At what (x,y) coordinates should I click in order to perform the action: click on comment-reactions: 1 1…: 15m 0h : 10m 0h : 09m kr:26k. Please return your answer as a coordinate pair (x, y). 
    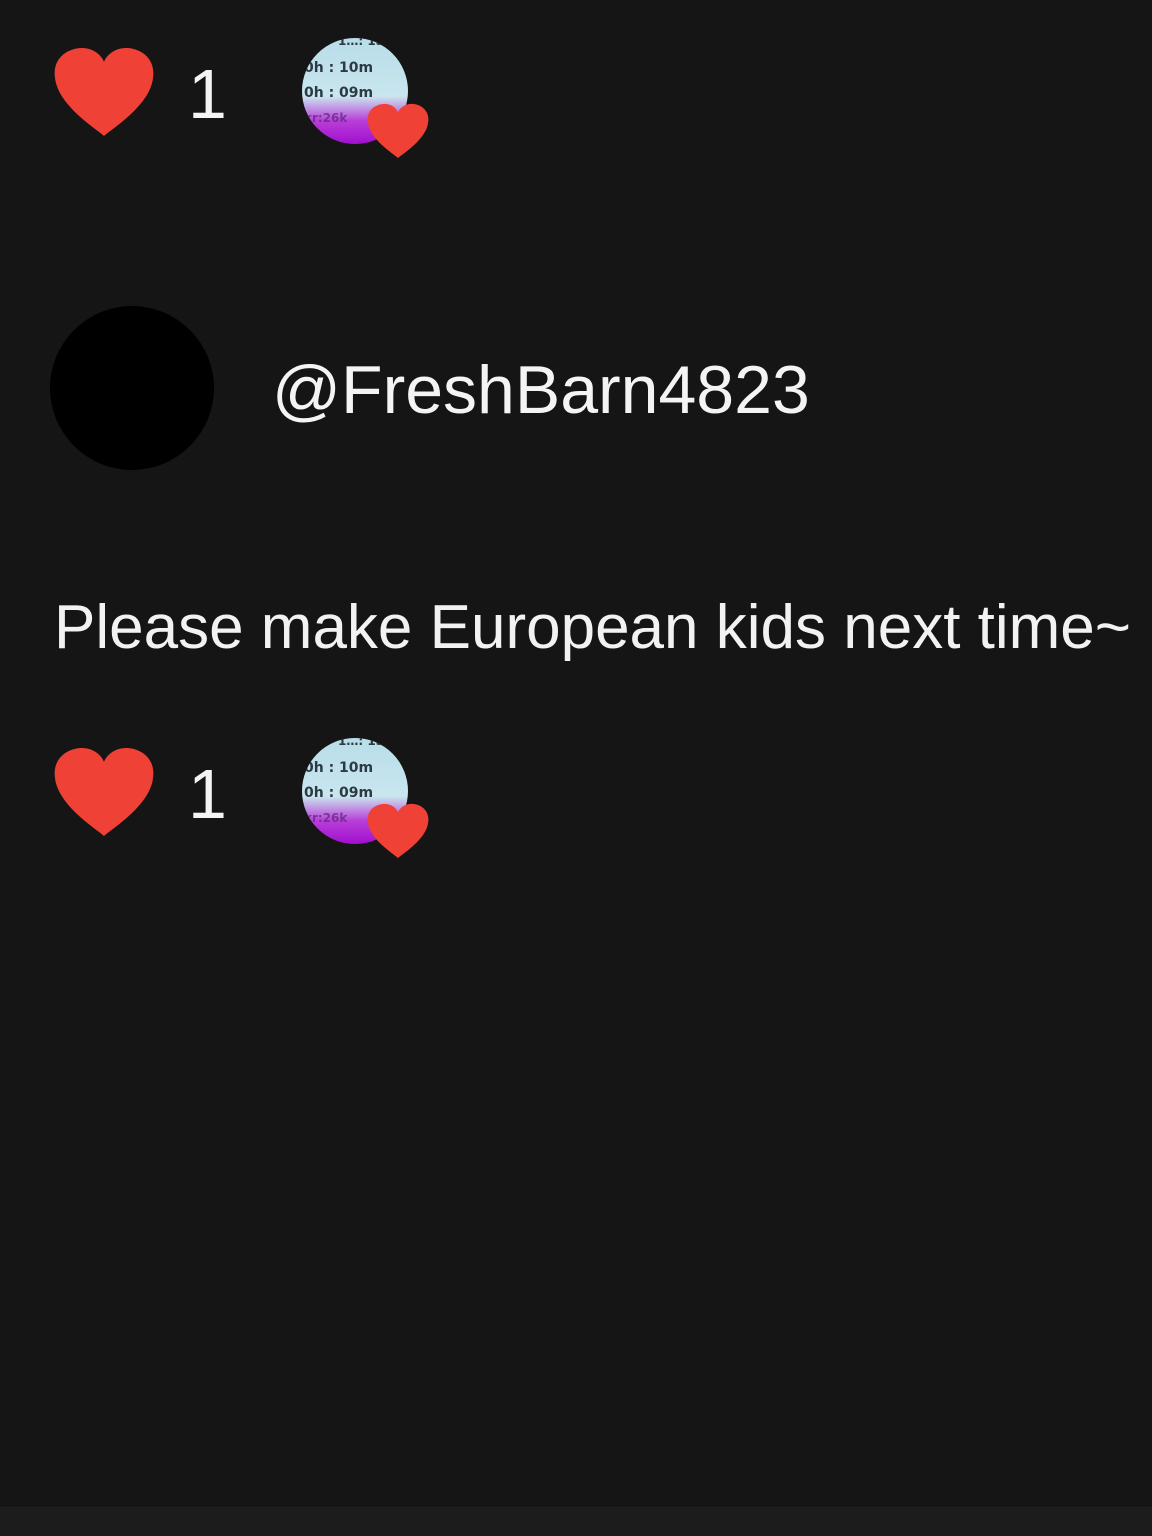
    Looking at the image, I should click on (250, 803).